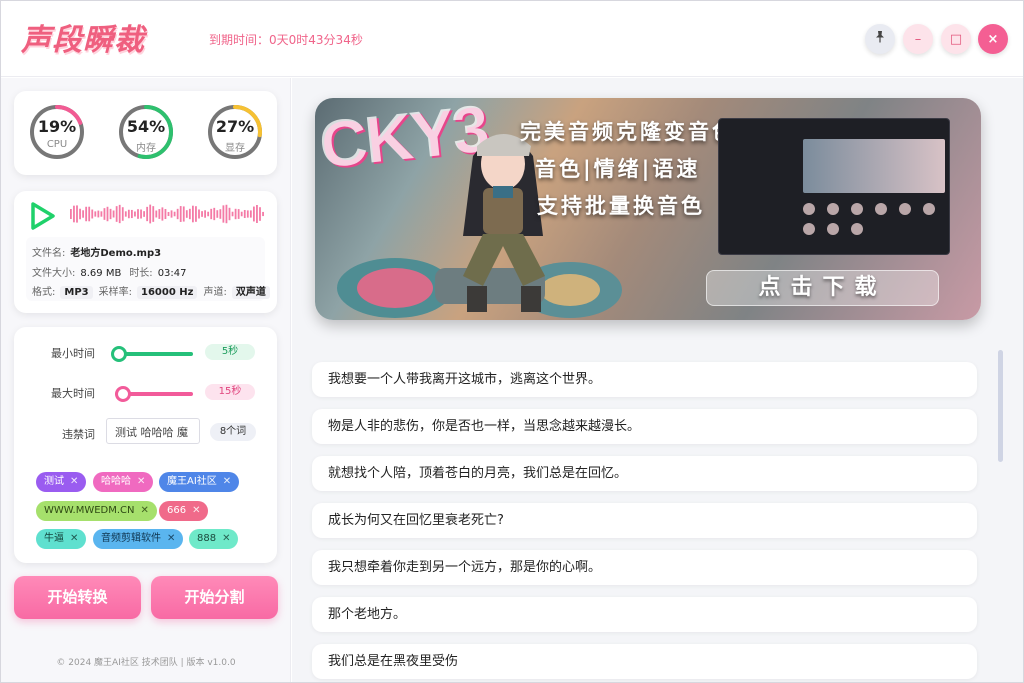  I want to click on format-value: MP3, so click(76, 292).